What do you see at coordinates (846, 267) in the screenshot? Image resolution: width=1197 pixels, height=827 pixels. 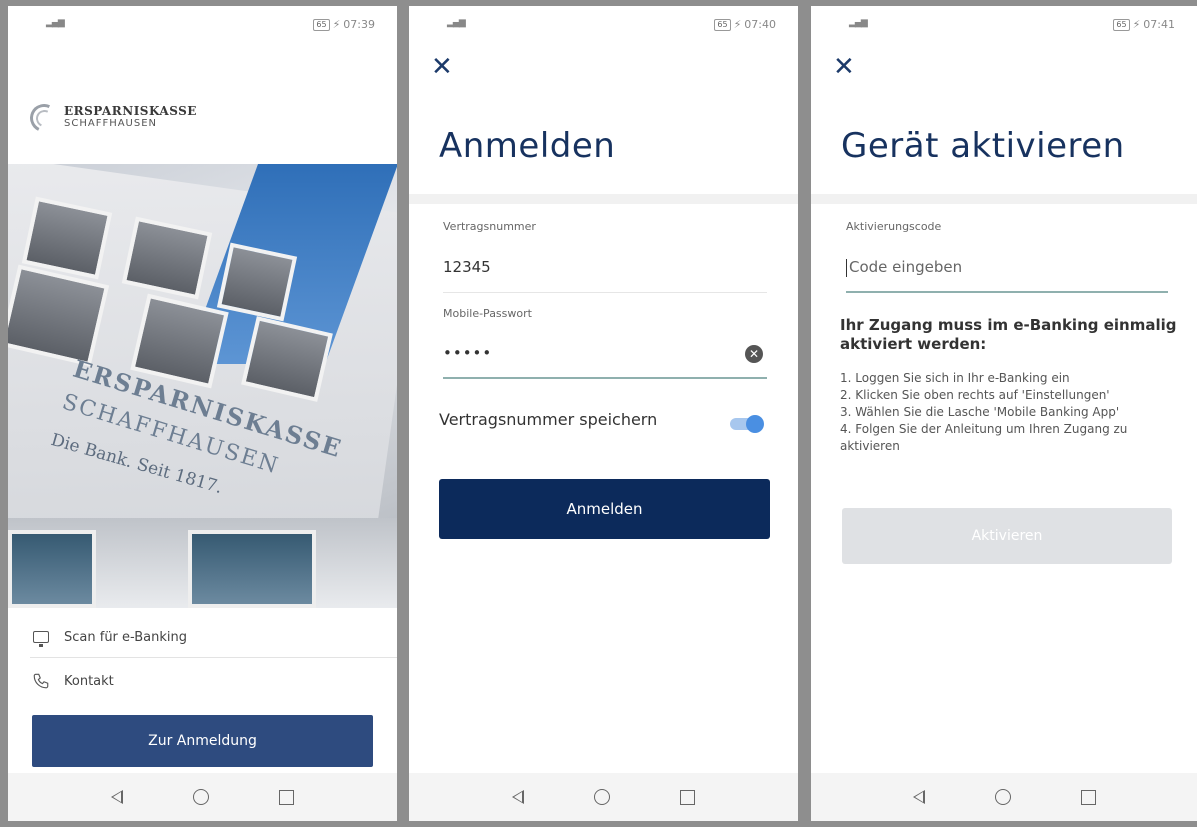 I see `text-cursor` at bounding box center [846, 267].